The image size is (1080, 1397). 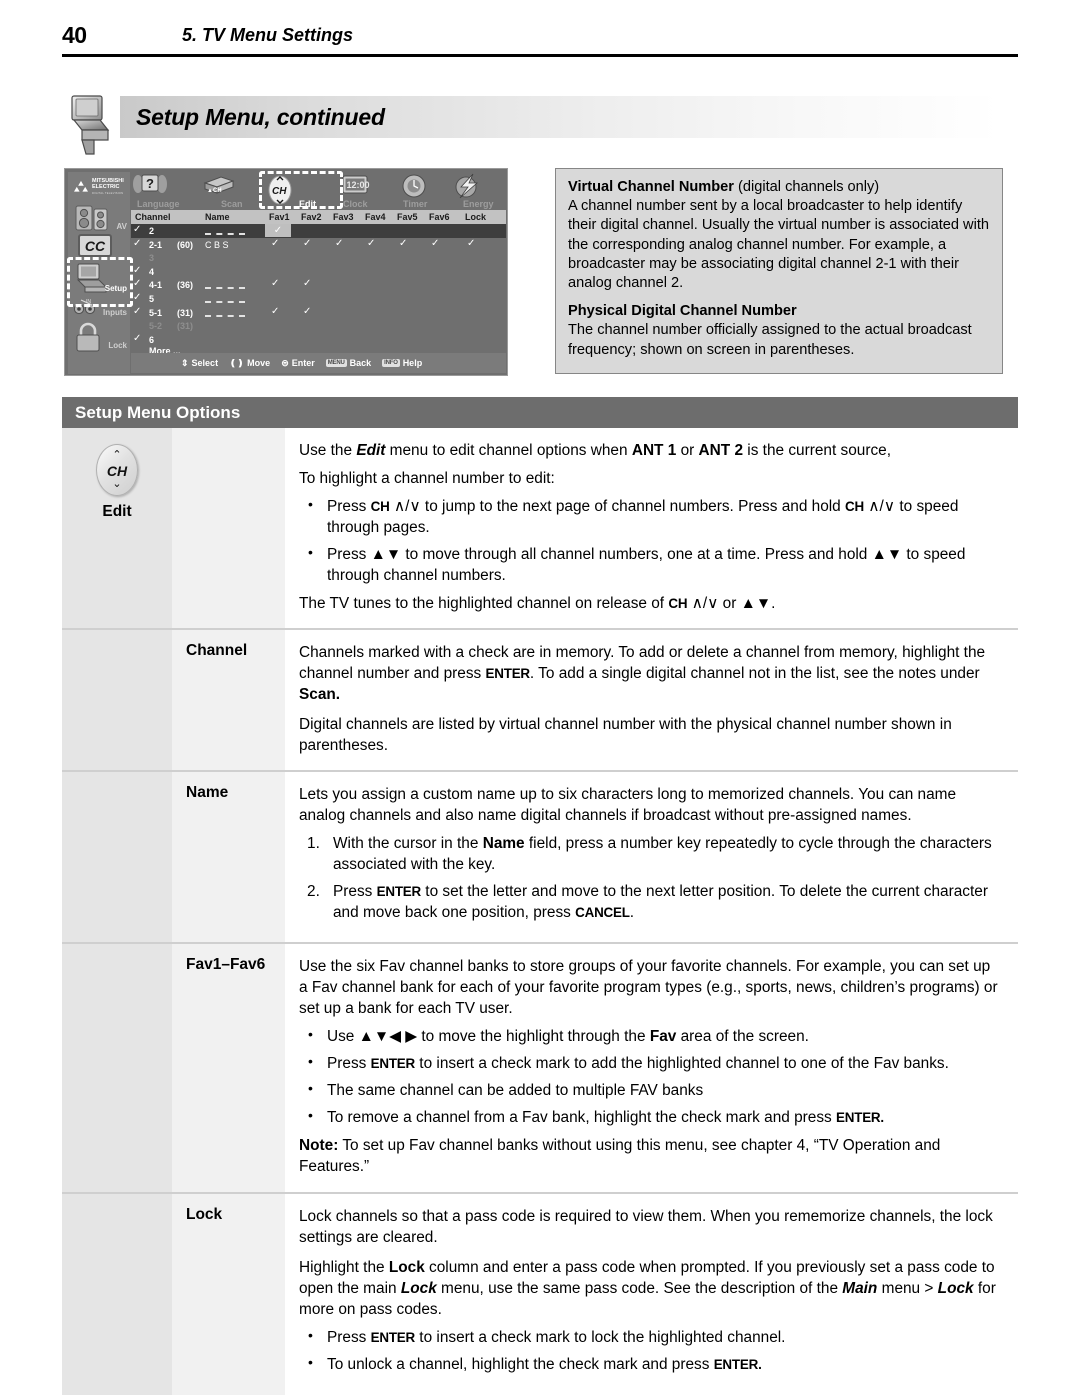 What do you see at coordinates (388, 1036) in the screenshot?
I see `dpad-arrows-icon: ▲▼◀ ▶` at bounding box center [388, 1036].